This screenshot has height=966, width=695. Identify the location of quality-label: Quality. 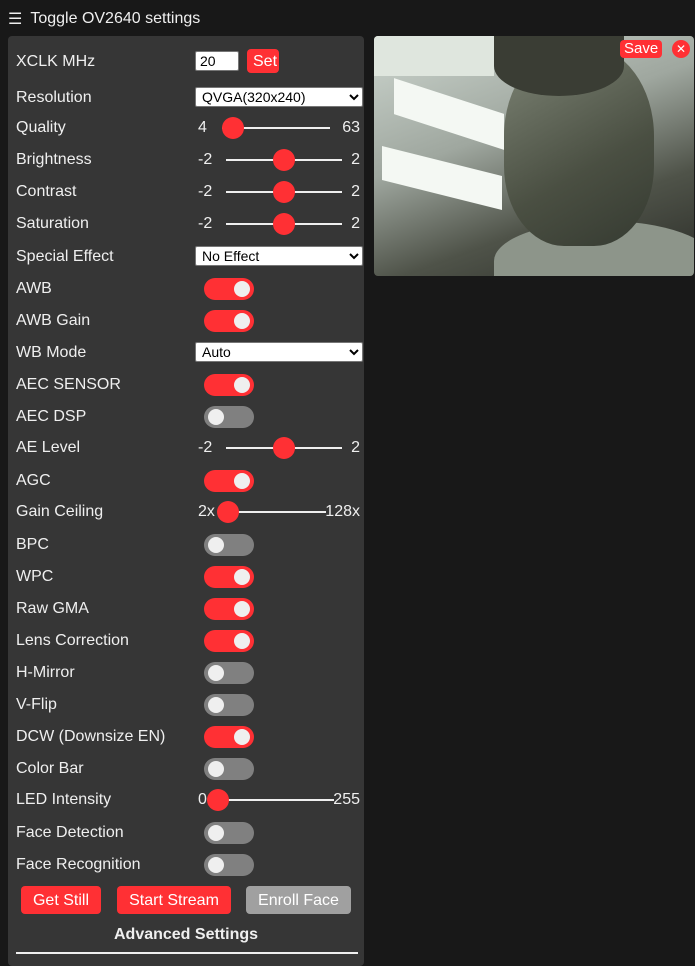
(41, 127).